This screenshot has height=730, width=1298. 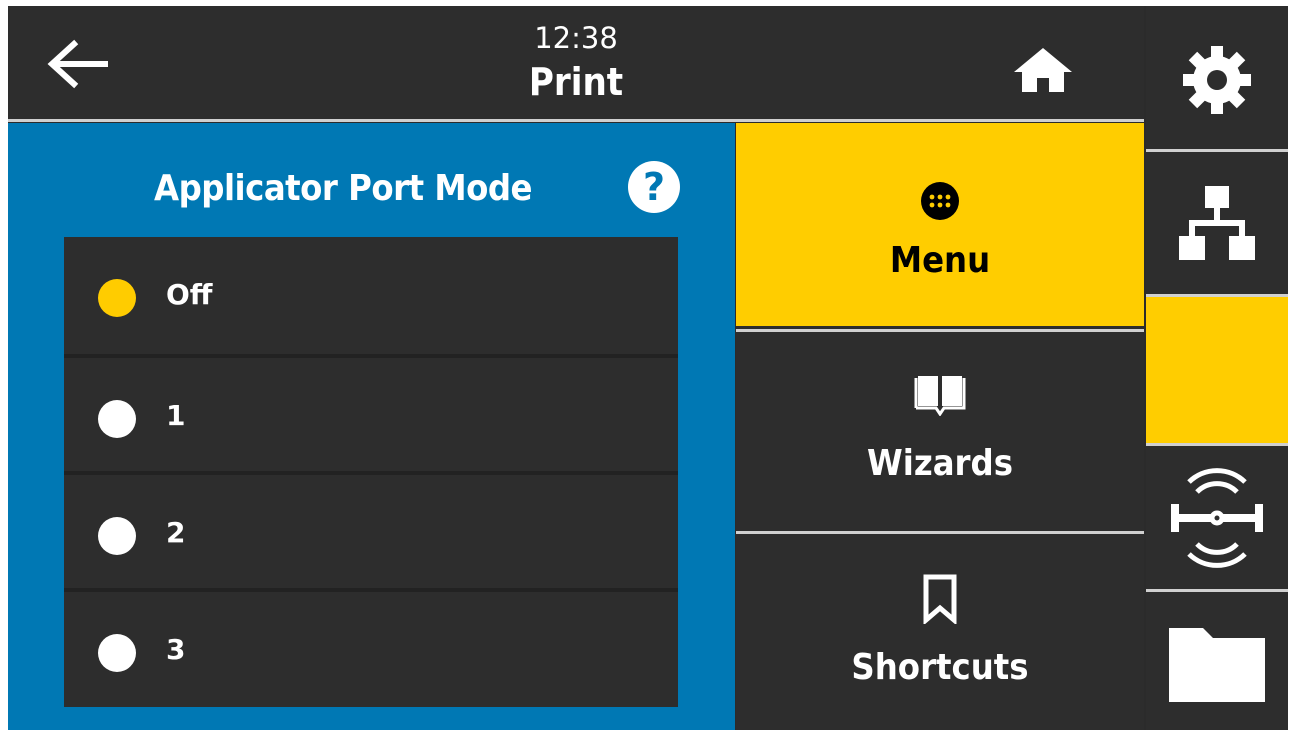 I want to click on page-title: Print, so click(x=576, y=82).